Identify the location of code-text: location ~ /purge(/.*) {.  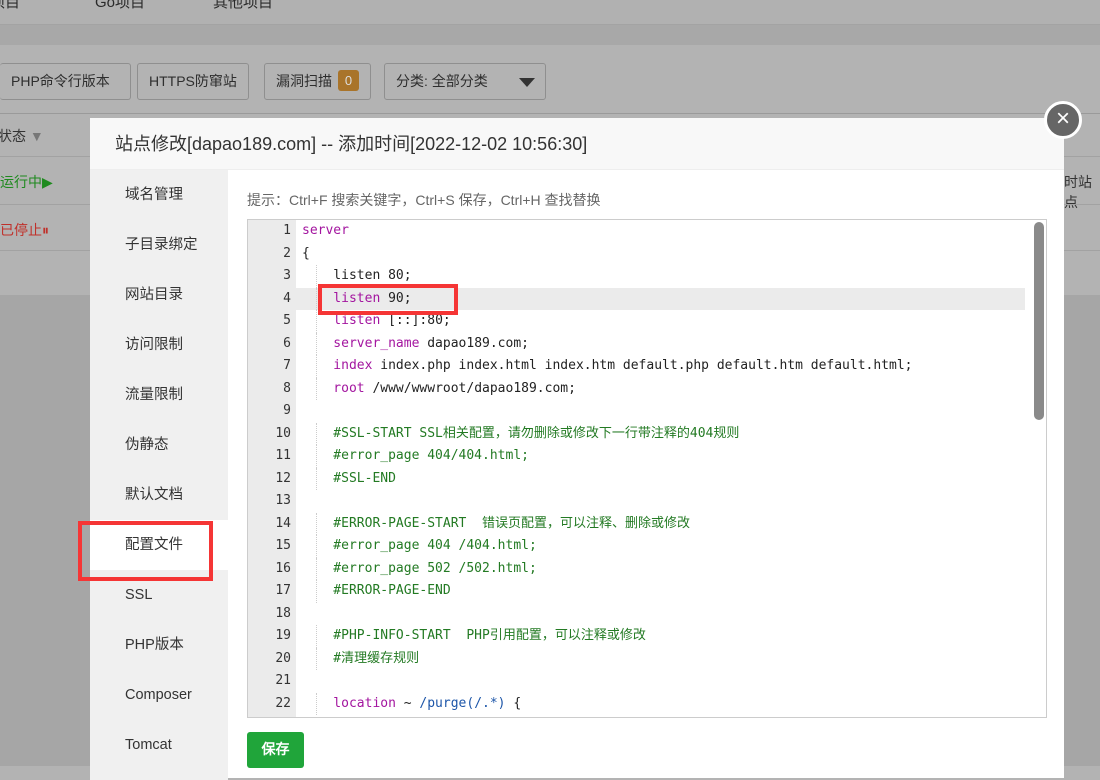
(411, 704).